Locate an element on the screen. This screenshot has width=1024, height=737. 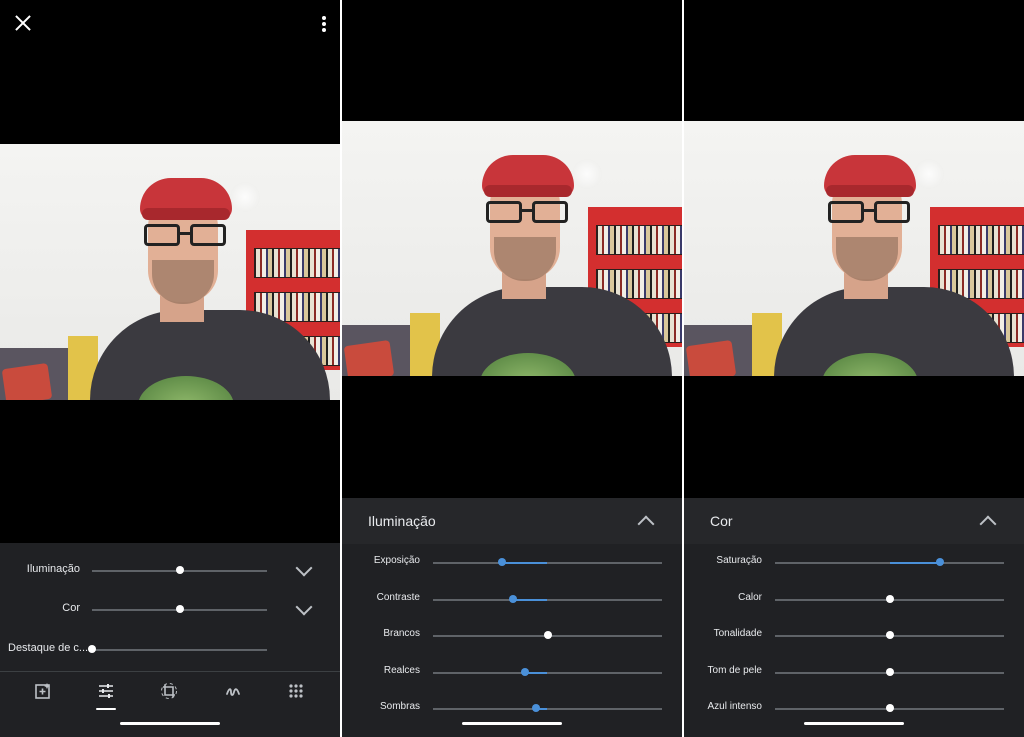
active-tool-indicator is located at coordinates (106, 709).